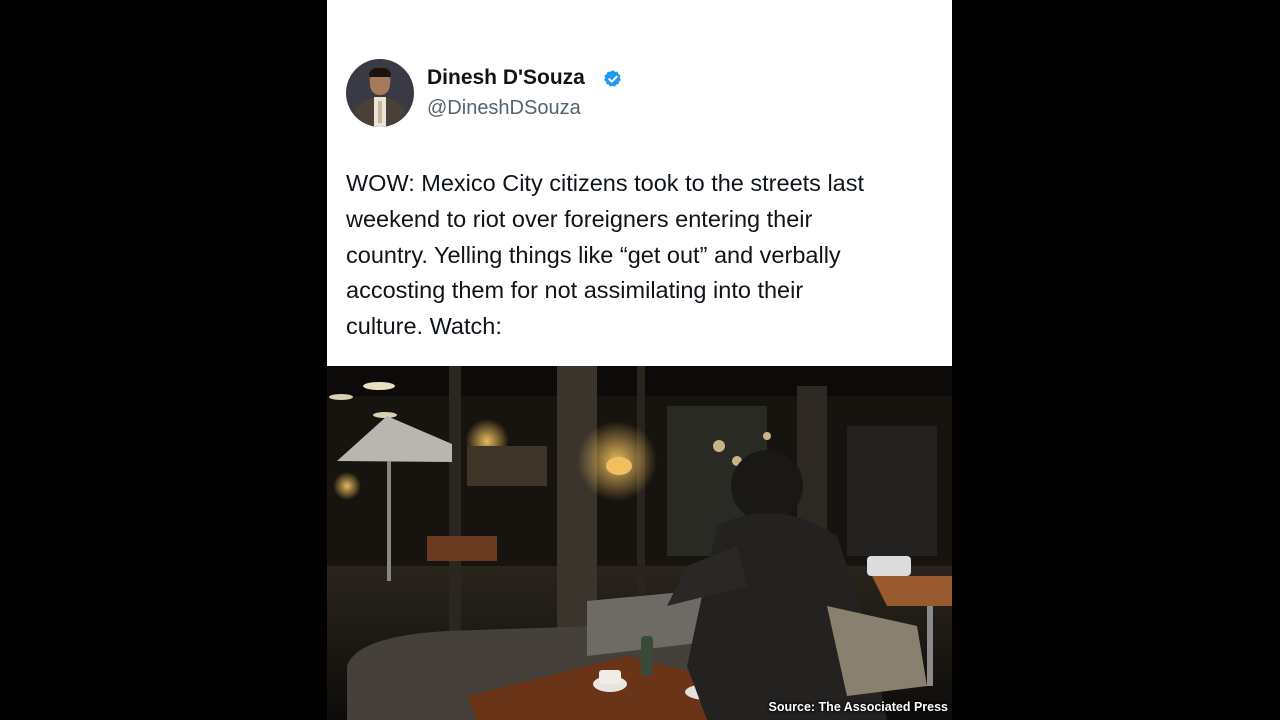  What do you see at coordinates (380, 72) in the screenshot?
I see `avatar-hair` at bounding box center [380, 72].